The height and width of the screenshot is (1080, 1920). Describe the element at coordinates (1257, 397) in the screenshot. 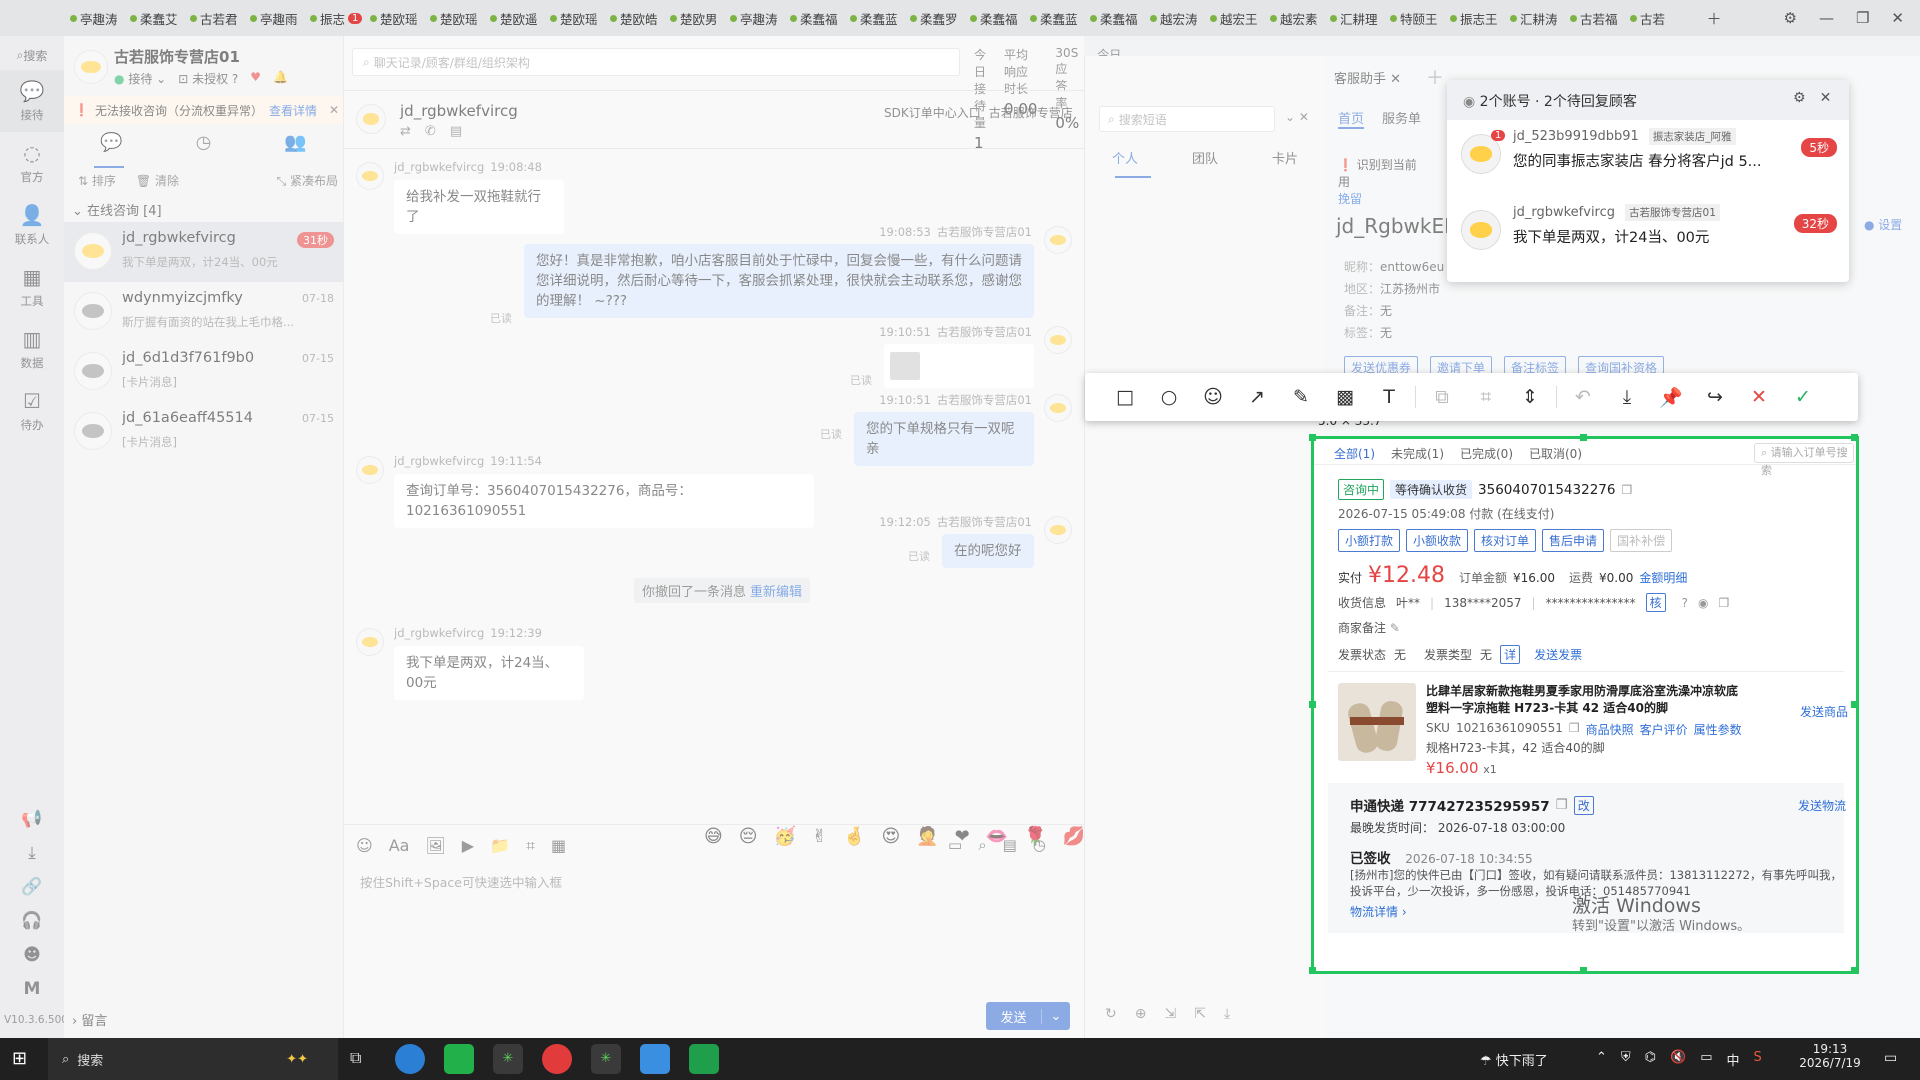

I see `arrow-icon: ↗` at that location.